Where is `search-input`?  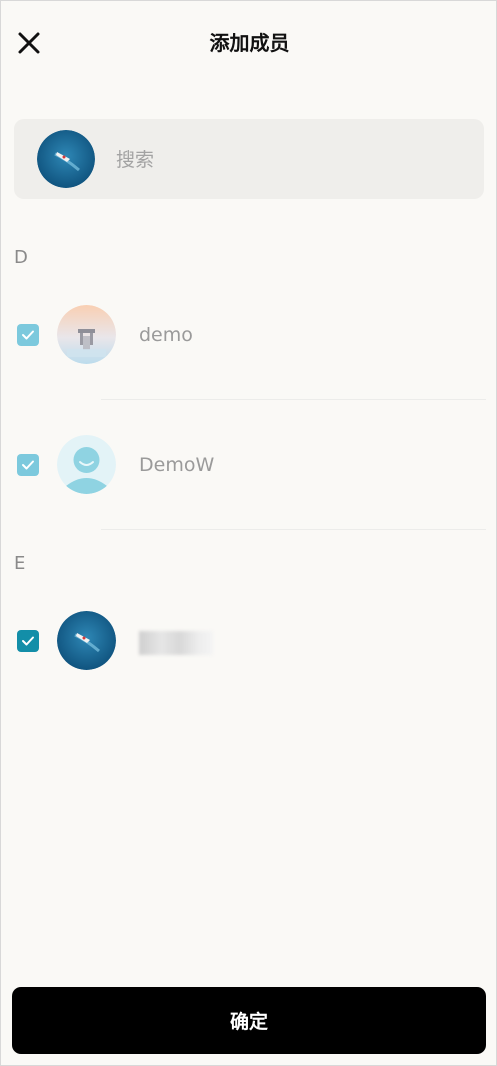 search-input is located at coordinates (286, 160).